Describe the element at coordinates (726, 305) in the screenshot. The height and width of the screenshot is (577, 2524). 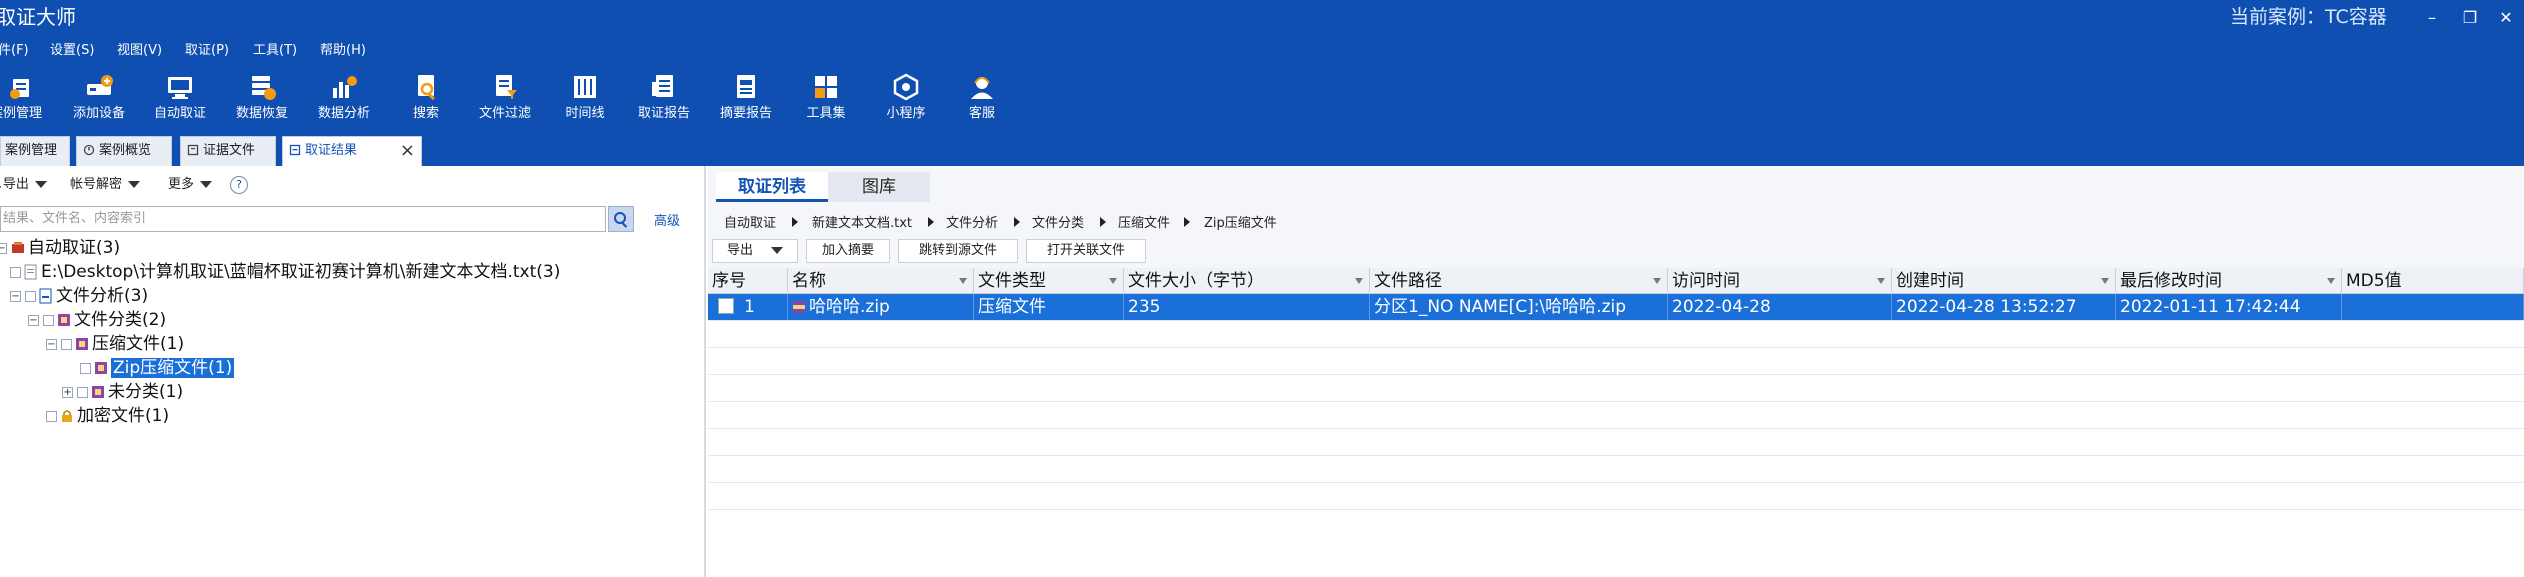
I see `row-checkbox` at that location.